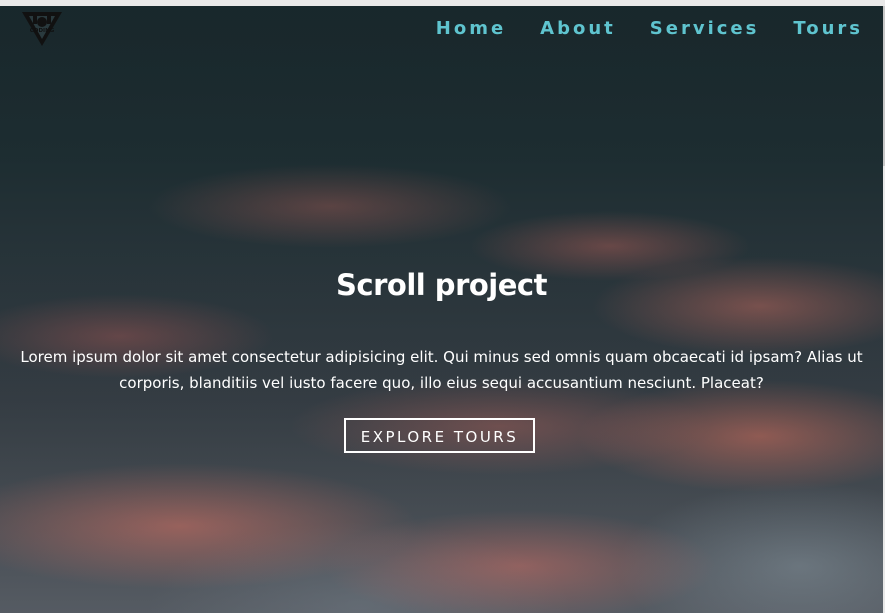 The width and height of the screenshot is (885, 613). I want to click on coding-logo-icon: CODING, so click(42, 29).